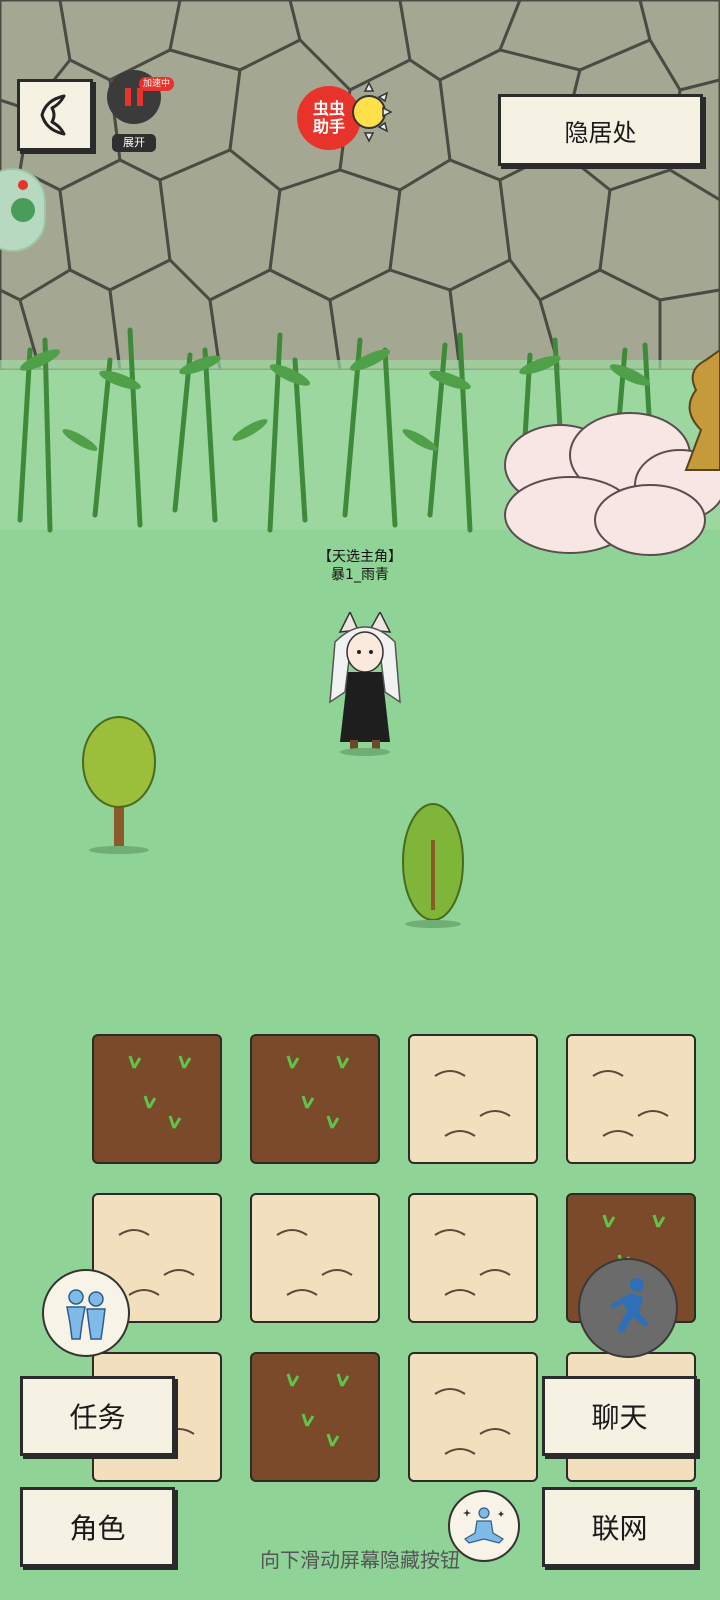 This screenshot has width=720, height=1600. What do you see at coordinates (23, 210) in the screenshot?
I see `widget-icon` at bounding box center [23, 210].